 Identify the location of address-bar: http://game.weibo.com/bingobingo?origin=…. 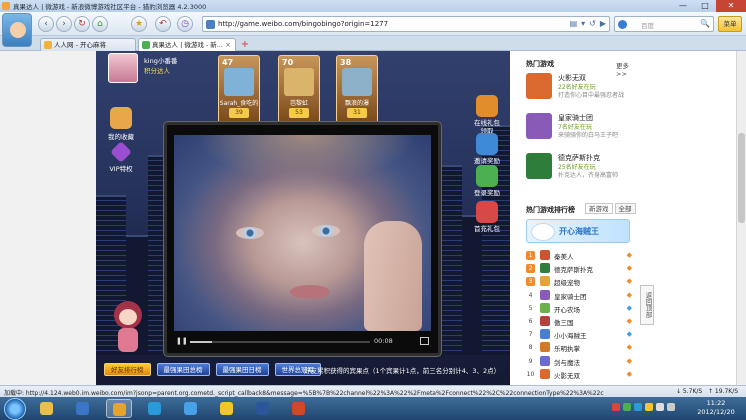
(406, 24).